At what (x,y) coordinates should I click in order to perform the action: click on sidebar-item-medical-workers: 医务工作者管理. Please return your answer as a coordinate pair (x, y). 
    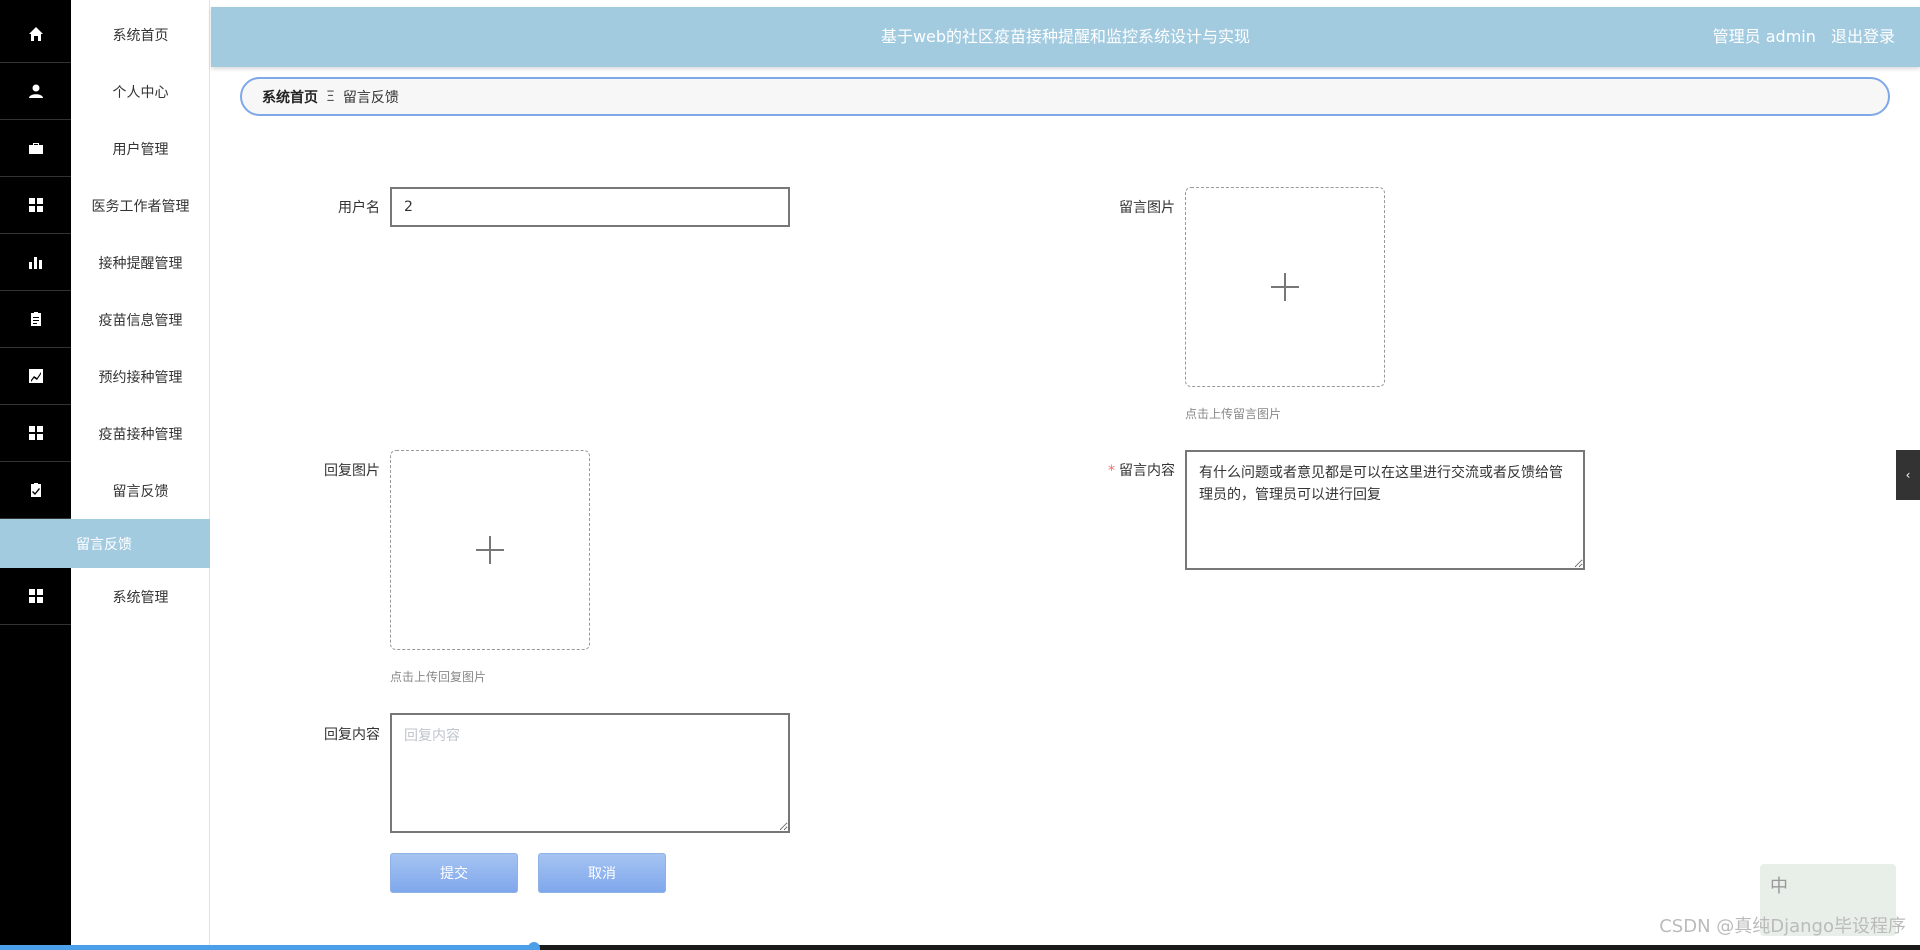
    Looking at the image, I should click on (140, 205).